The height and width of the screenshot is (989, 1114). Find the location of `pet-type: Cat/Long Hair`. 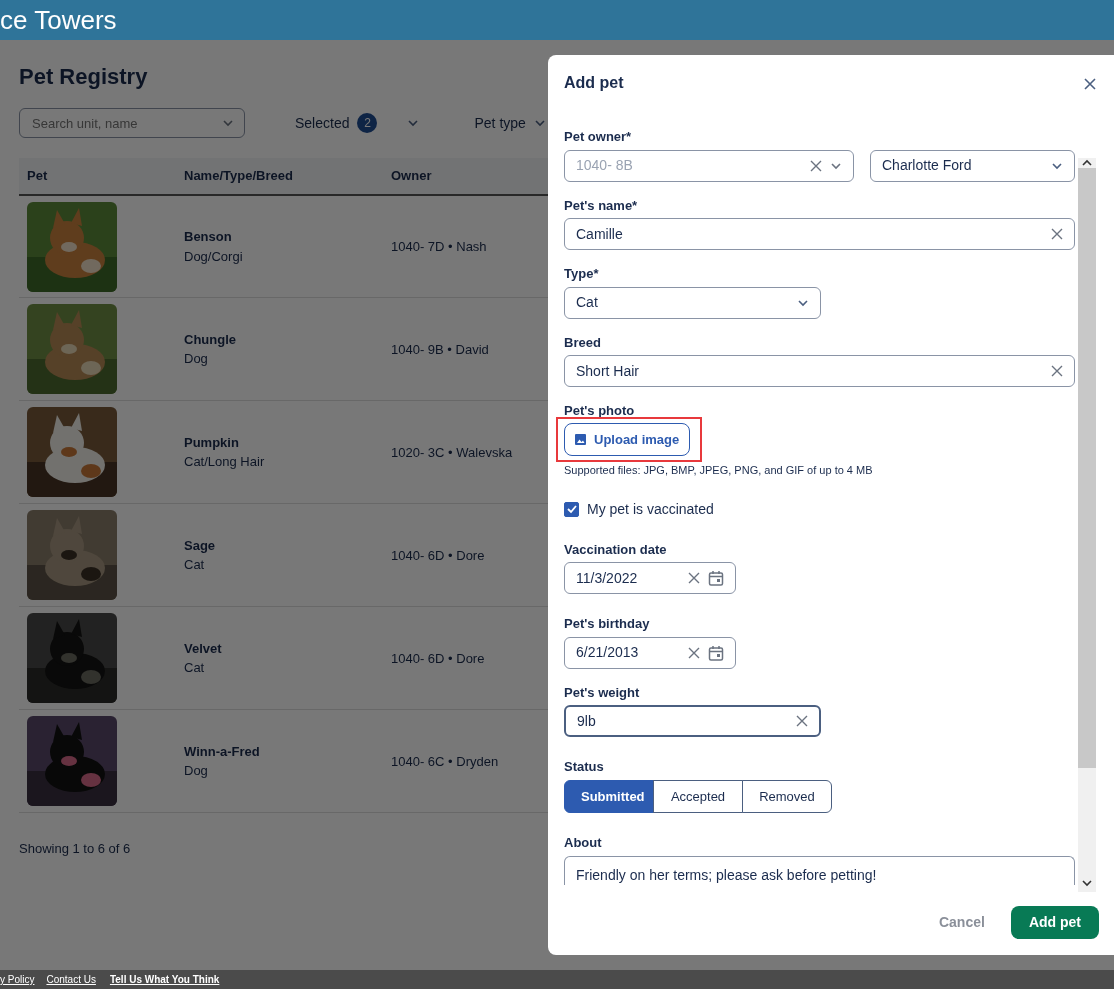

pet-type: Cat/Long Hair is located at coordinates (225, 462).